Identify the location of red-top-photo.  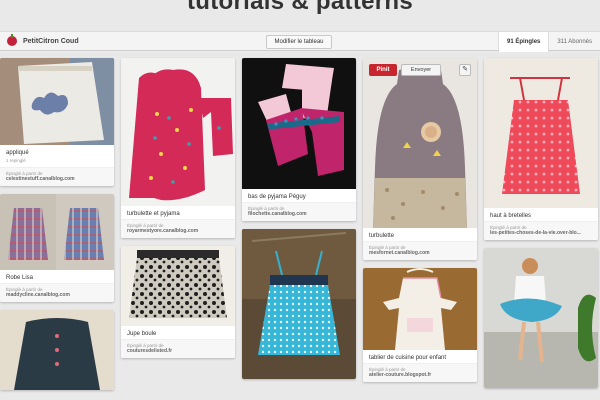
(541, 133).